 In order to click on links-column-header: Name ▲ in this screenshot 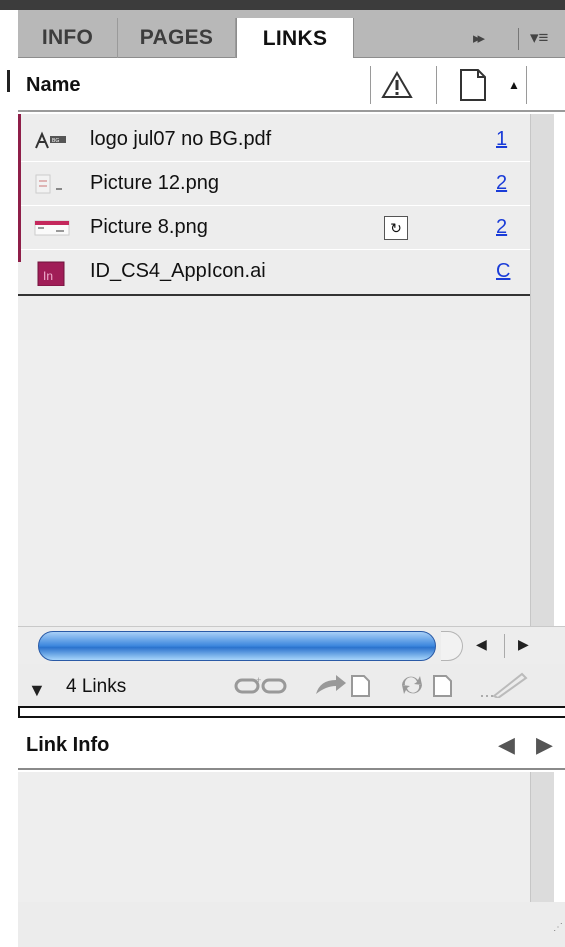, I will do `click(291, 85)`.